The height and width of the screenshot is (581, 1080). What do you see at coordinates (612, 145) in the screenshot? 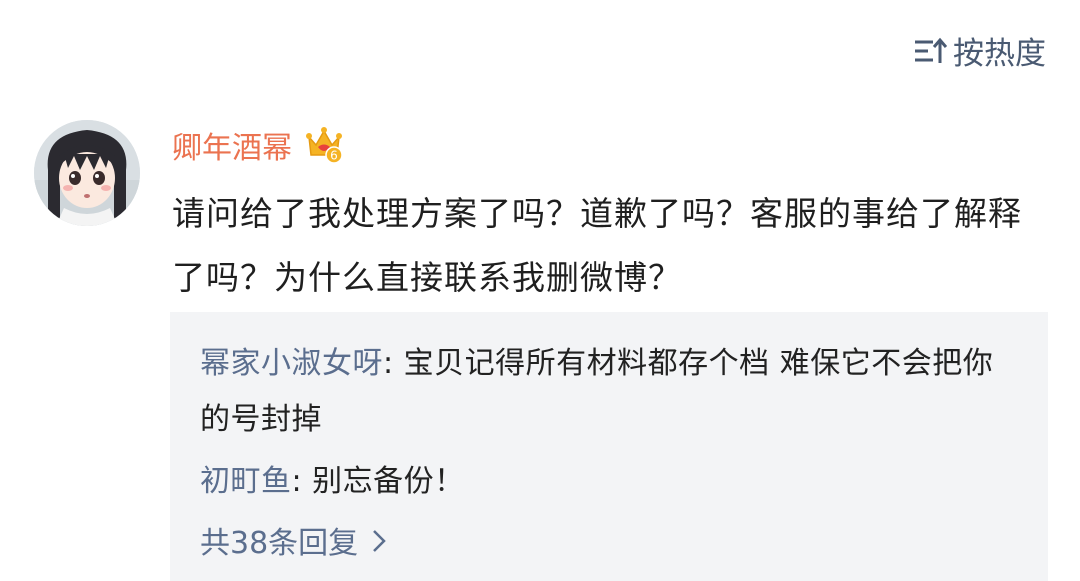
I see `comment-header: 卿年酒幂 6` at bounding box center [612, 145].